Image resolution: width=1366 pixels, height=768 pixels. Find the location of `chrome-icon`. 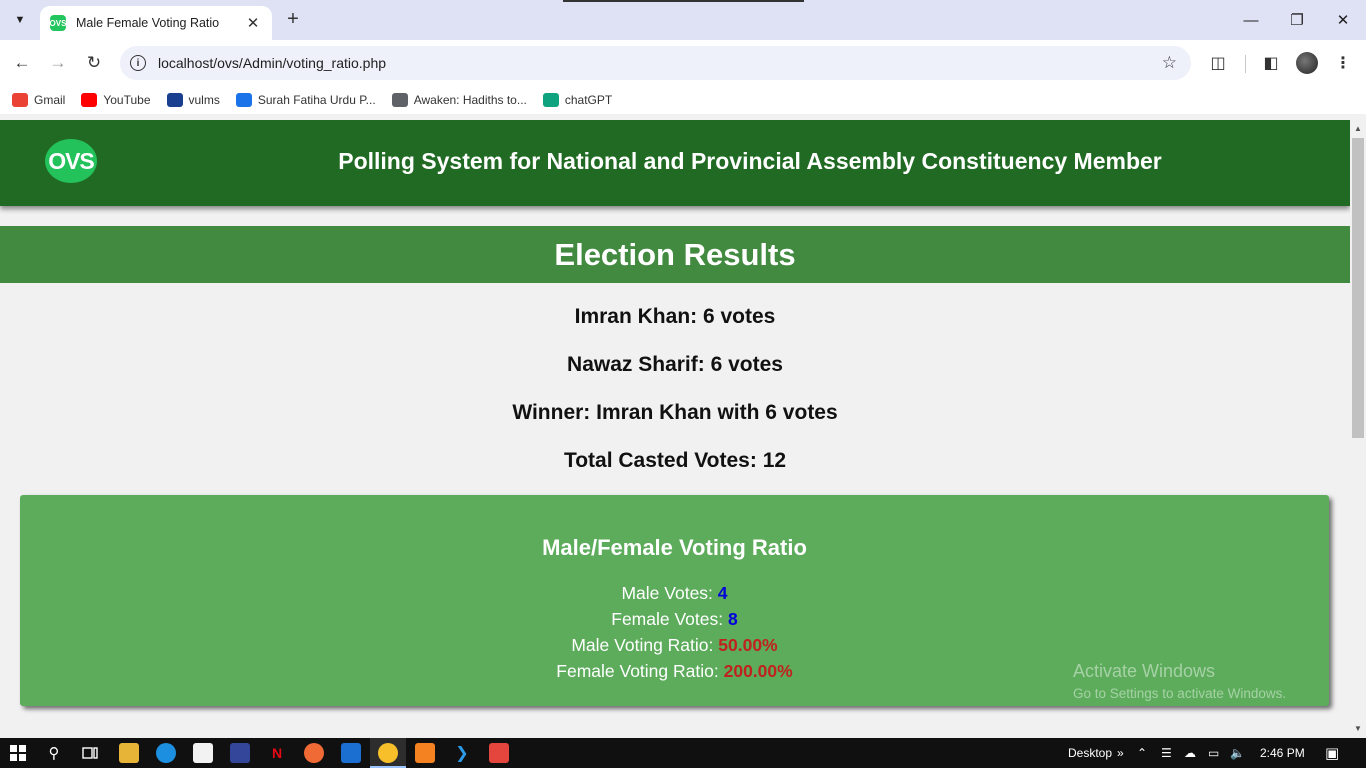

chrome-icon is located at coordinates (388, 753).